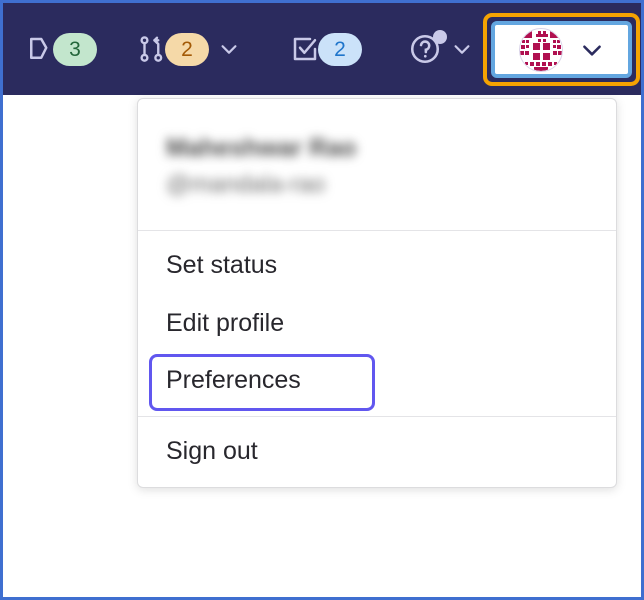 Image resolution: width=644 pixels, height=600 pixels. I want to click on merge-request-review-icon, so click(40, 49).